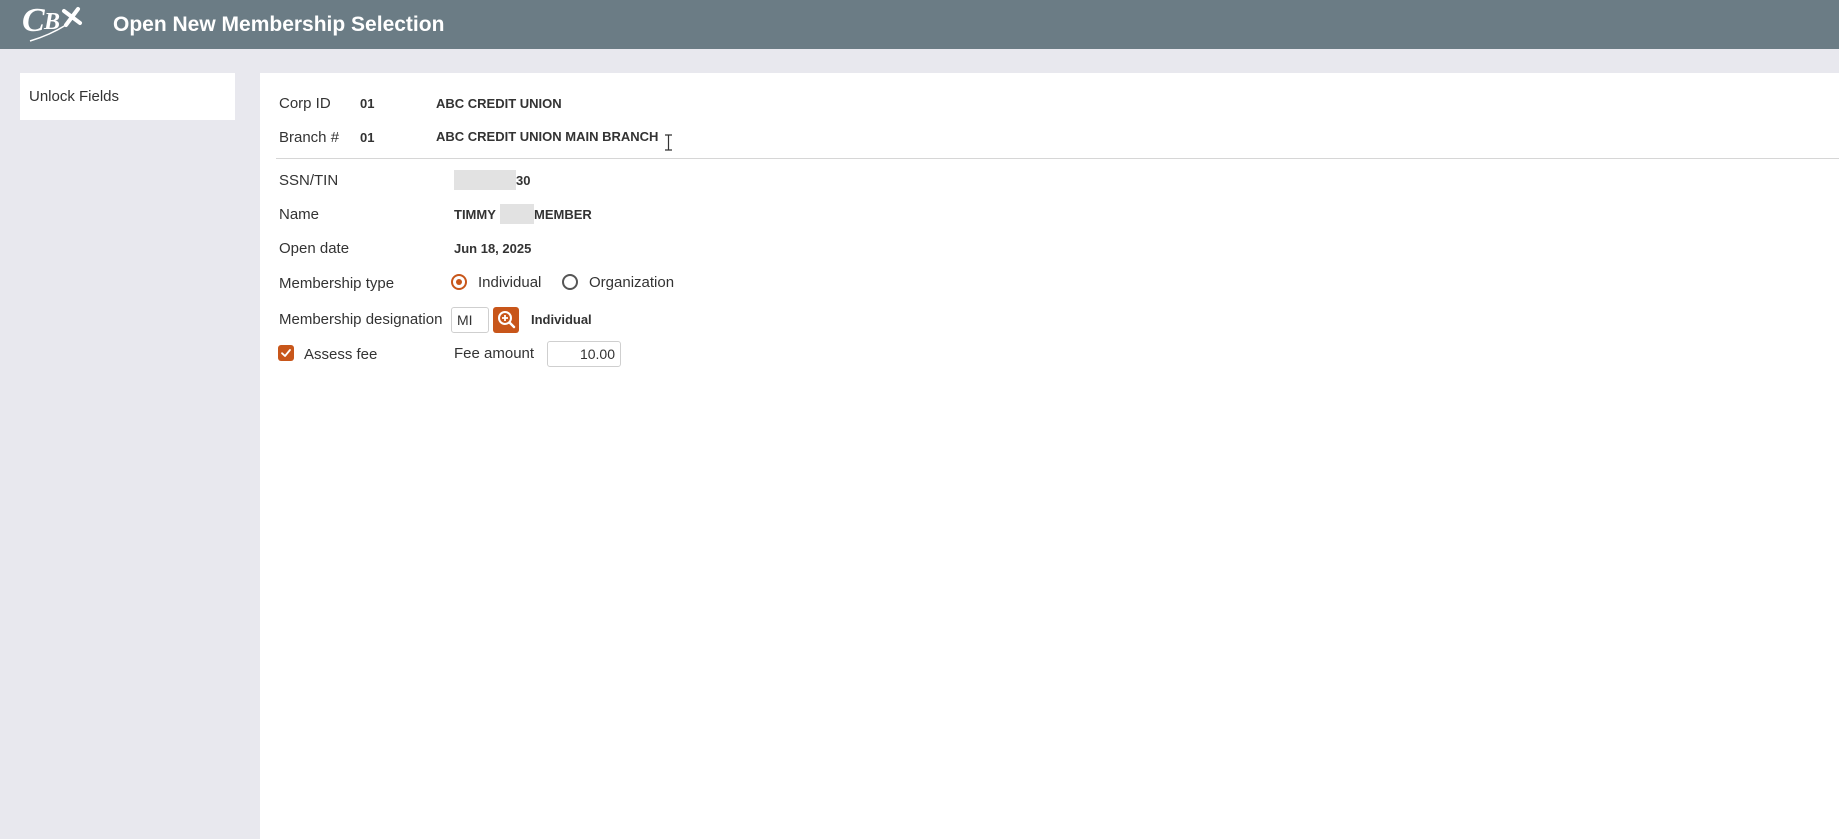 The height and width of the screenshot is (839, 1839). What do you see at coordinates (470, 320) in the screenshot?
I see `membership-designation-code-input` at bounding box center [470, 320].